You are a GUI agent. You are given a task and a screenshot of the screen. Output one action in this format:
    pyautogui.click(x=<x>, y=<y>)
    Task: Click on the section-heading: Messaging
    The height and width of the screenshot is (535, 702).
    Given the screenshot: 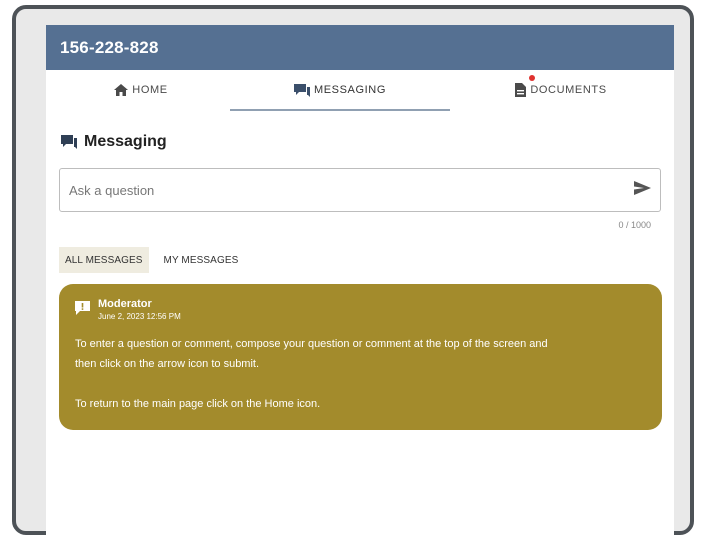 What is the action you would take?
    pyautogui.click(x=114, y=142)
    